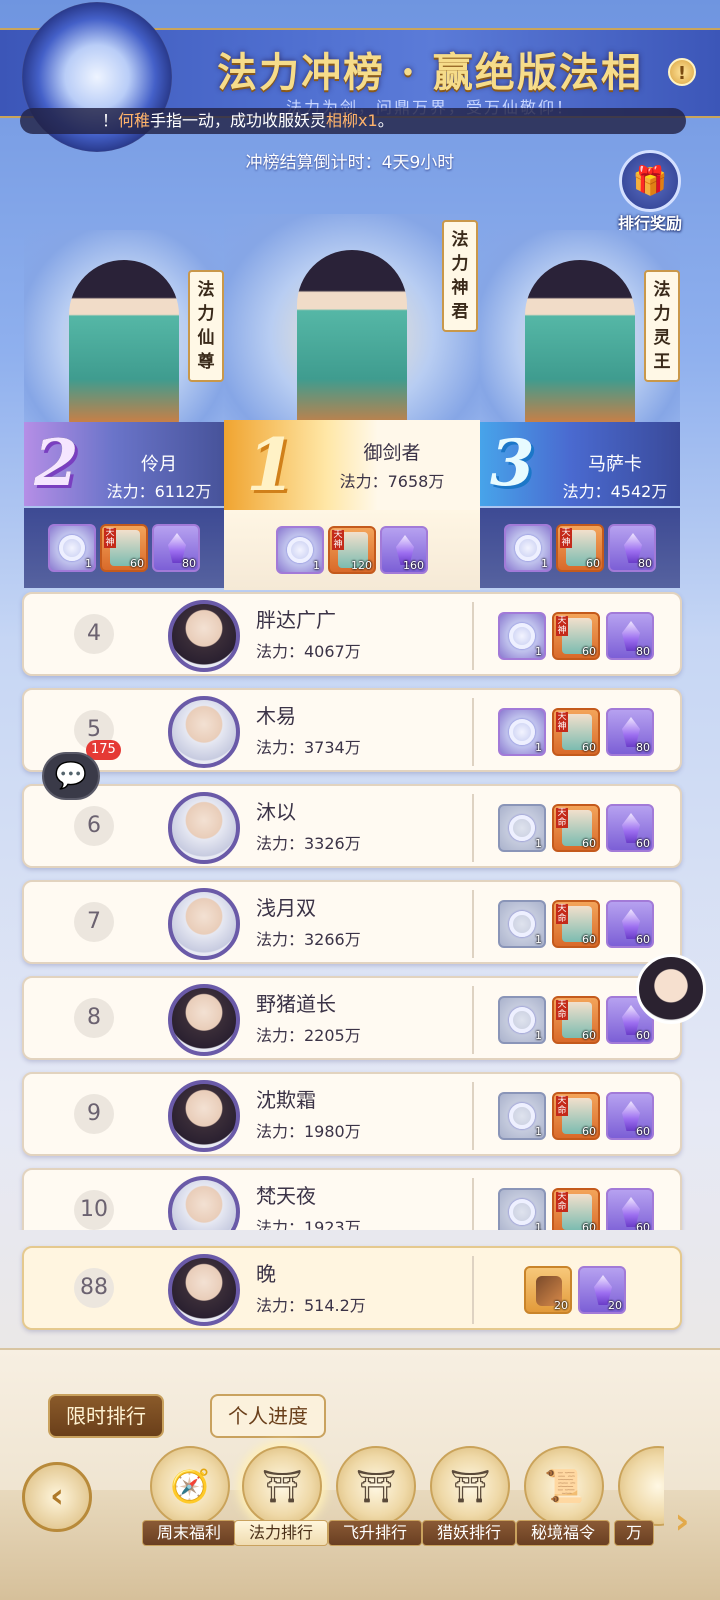 The width and height of the screenshot is (720, 1600). I want to click on ranking-row: 6 沐以 法力：3326万 1 天命 60 60, so click(352, 826).